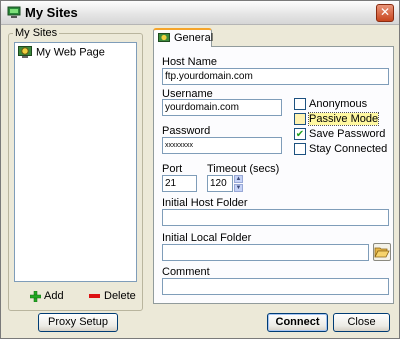  What do you see at coordinates (275, 76) in the screenshot?
I see `host-name-field: ftp.yourdomain.com` at bounding box center [275, 76].